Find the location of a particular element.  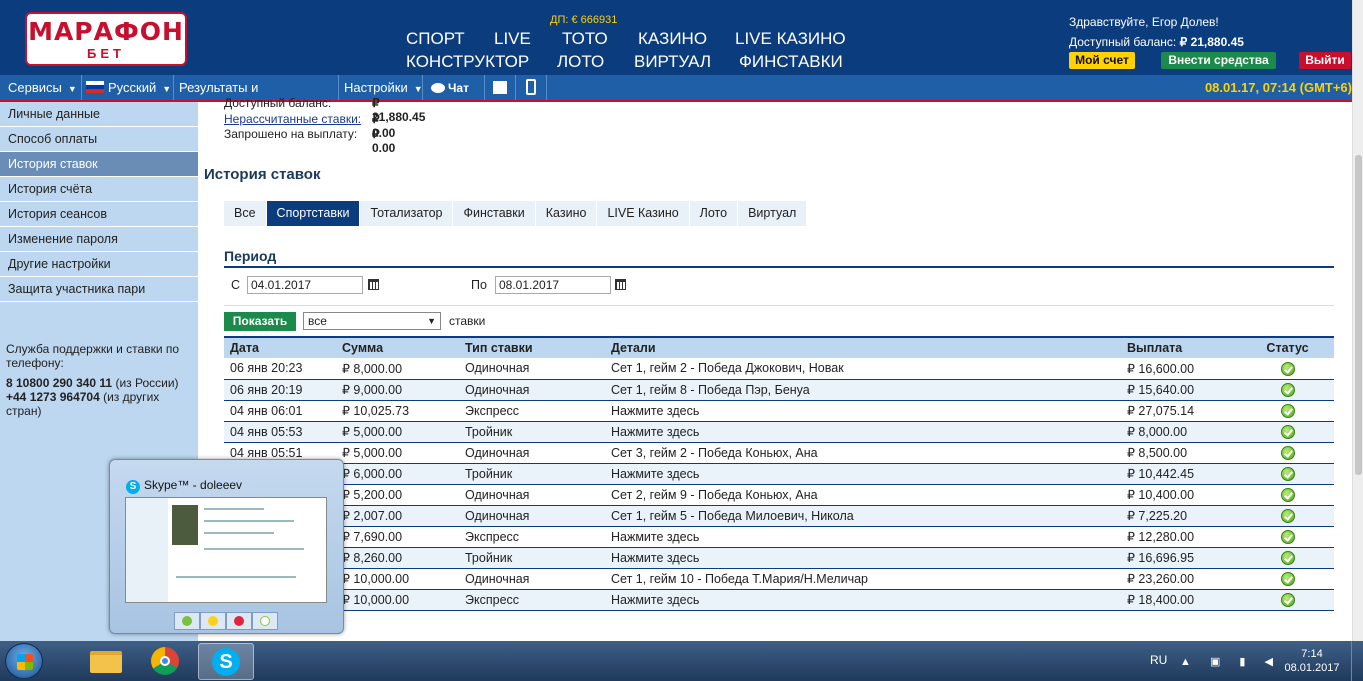

deposit-button: Внести средства is located at coordinates (1218, 60).